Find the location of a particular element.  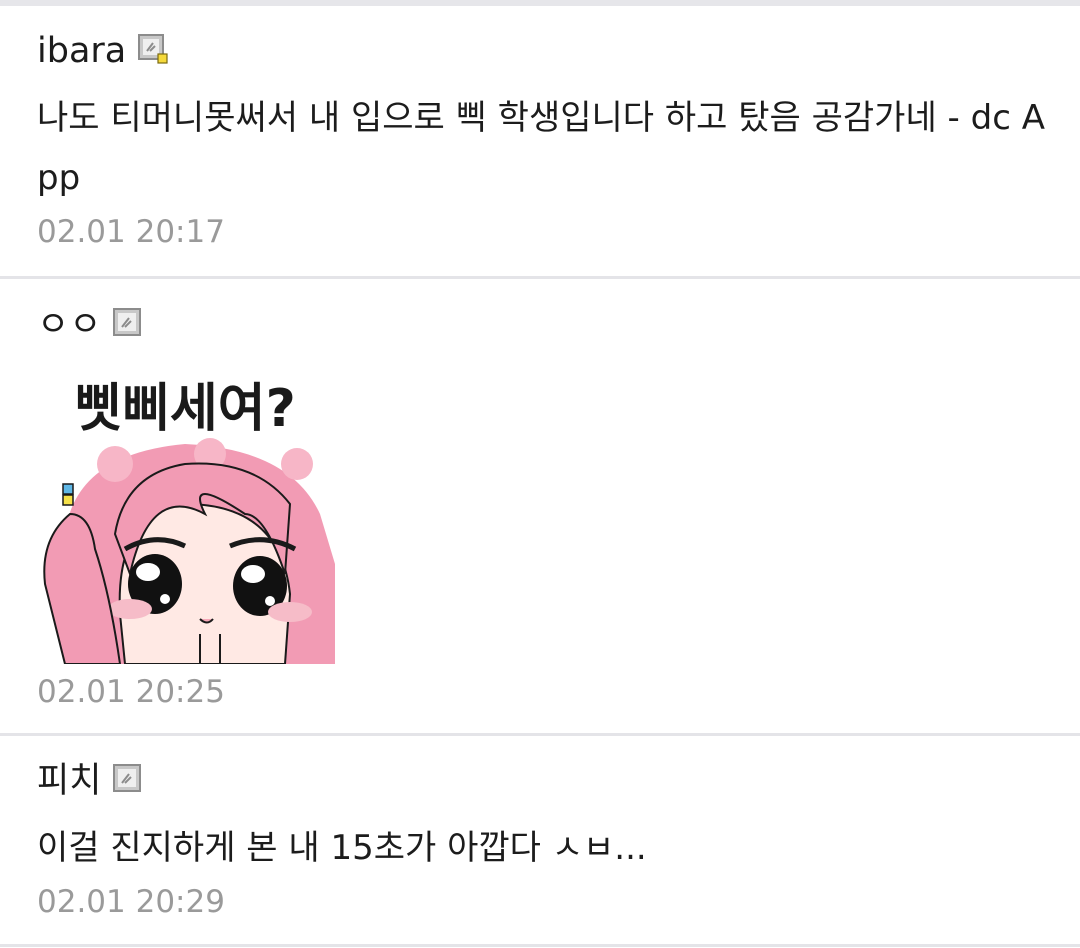

comment-header: ibara is located at coordinates (543, 51).